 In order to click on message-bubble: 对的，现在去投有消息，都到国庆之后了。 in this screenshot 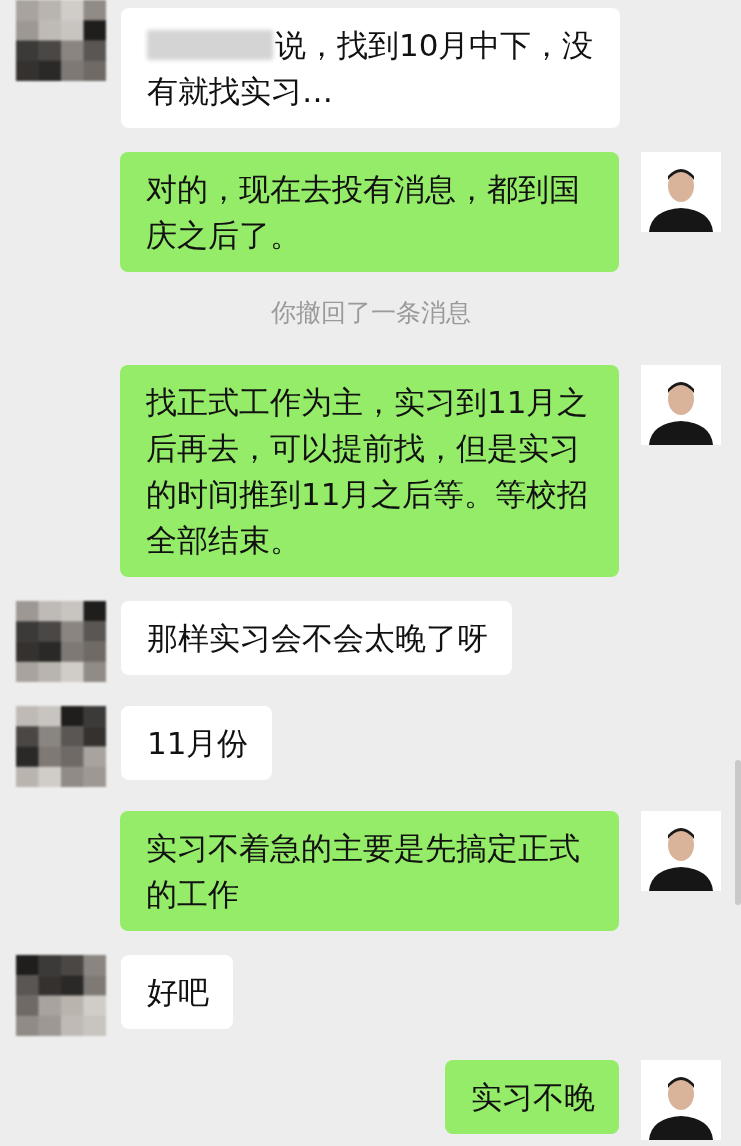, I will do `click(369, 212)`.